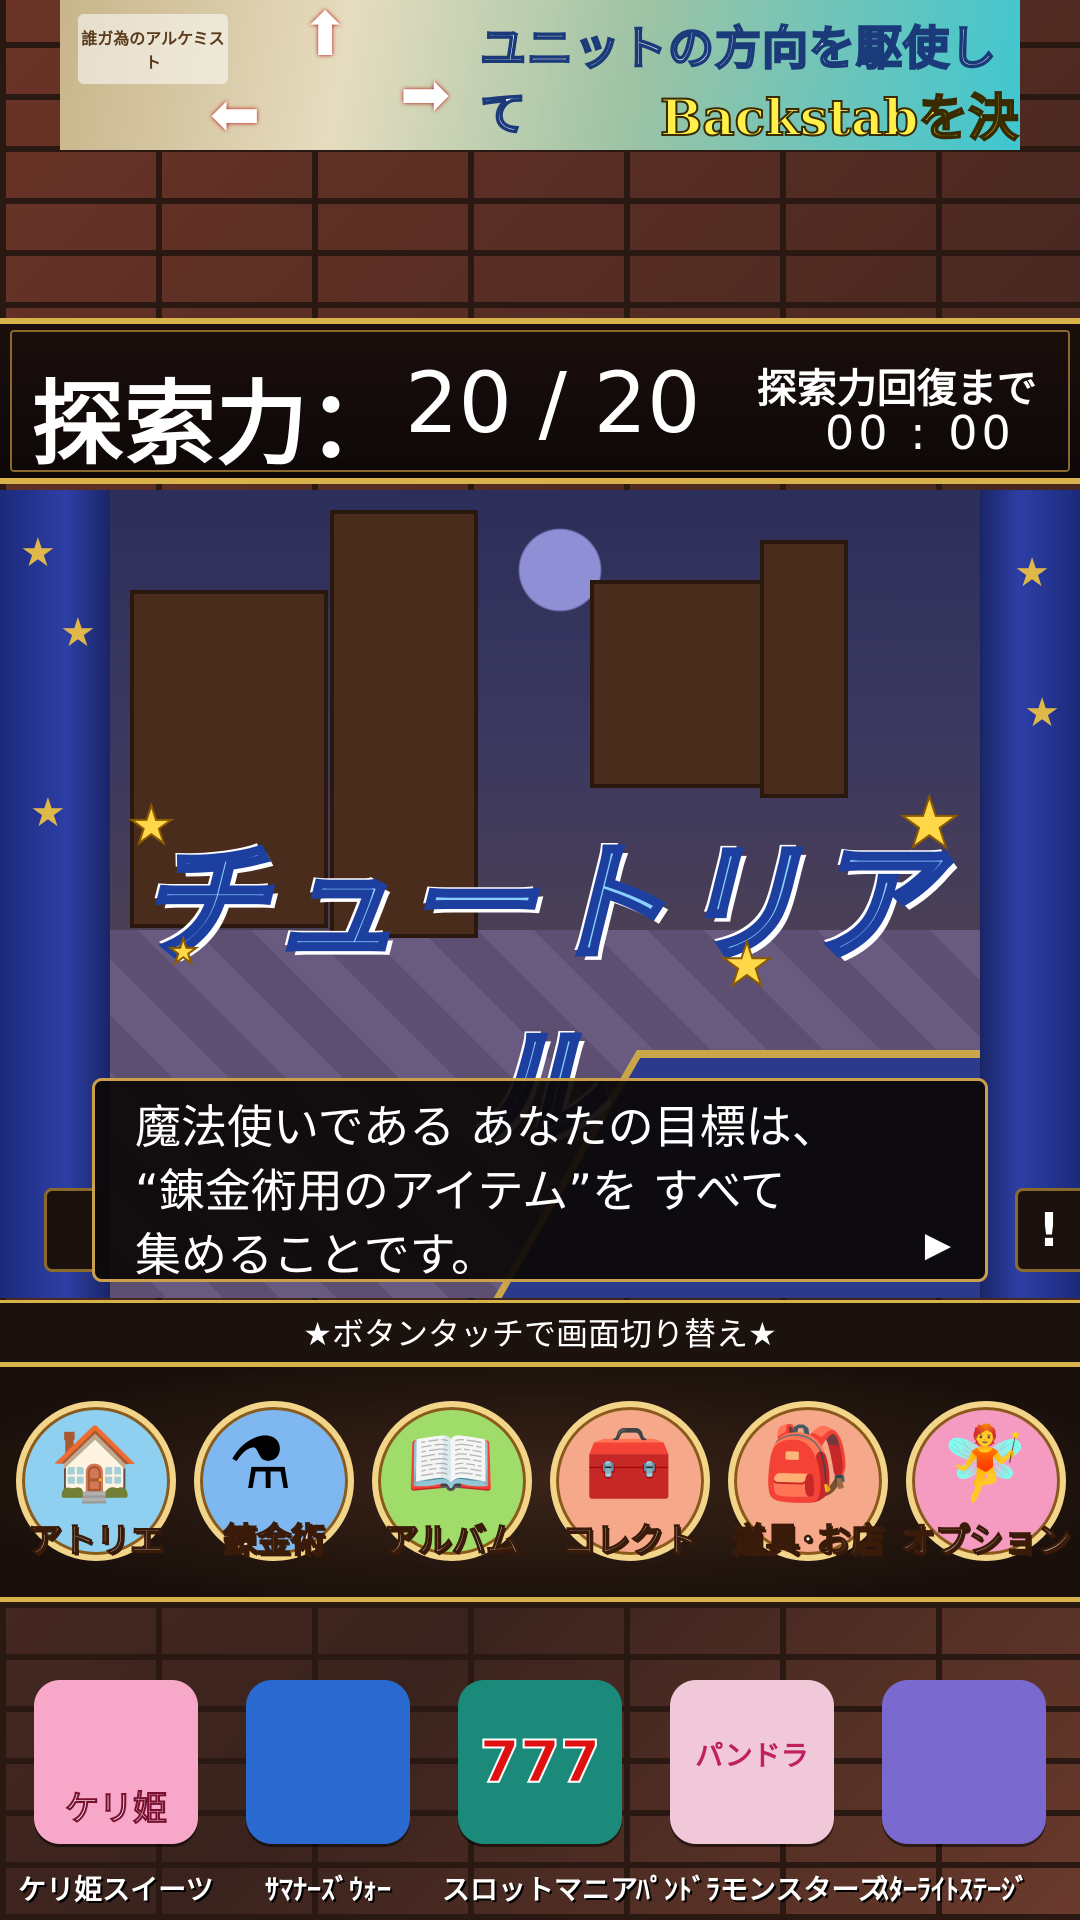 The width and height of the screenshot is (1080, 1920). Describe the element at coordinates (1030, 894) in the screenshot. I see `curtain-right` at that location.